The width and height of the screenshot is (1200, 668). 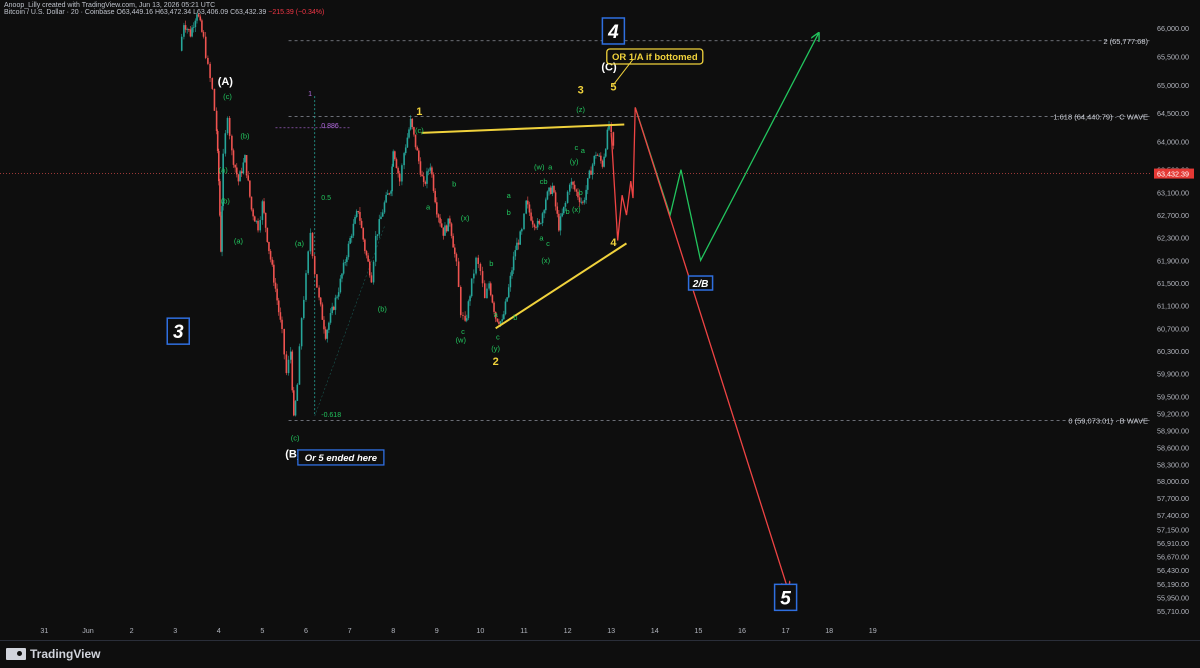 I want to click on x-tick-label: 13, so click(x=611, y=630).